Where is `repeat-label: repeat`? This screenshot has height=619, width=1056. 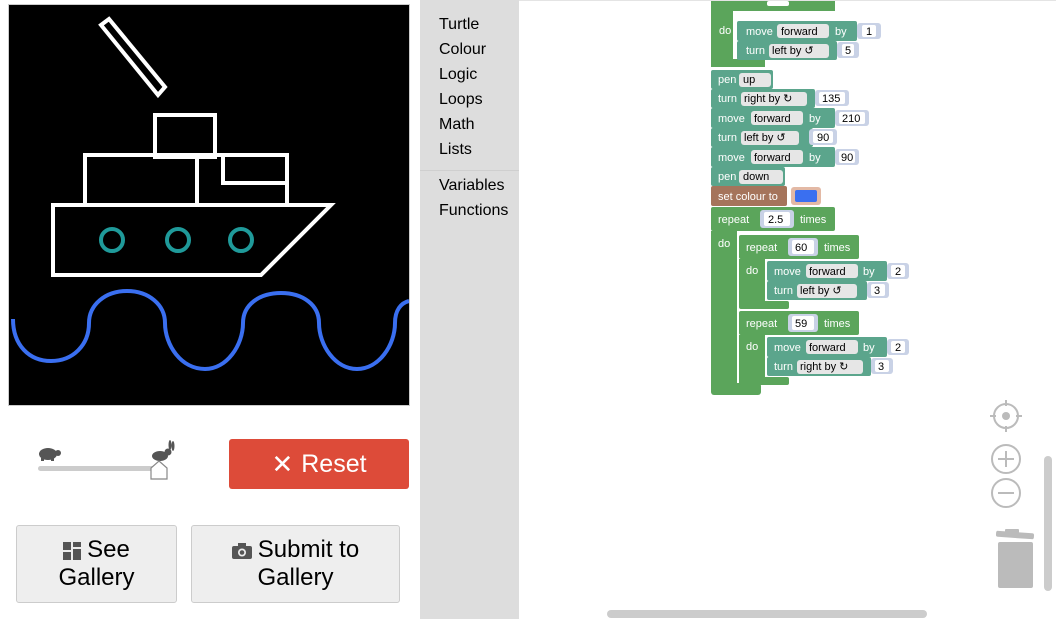
repeat-label: repeat is located at coordinates (761, 324).